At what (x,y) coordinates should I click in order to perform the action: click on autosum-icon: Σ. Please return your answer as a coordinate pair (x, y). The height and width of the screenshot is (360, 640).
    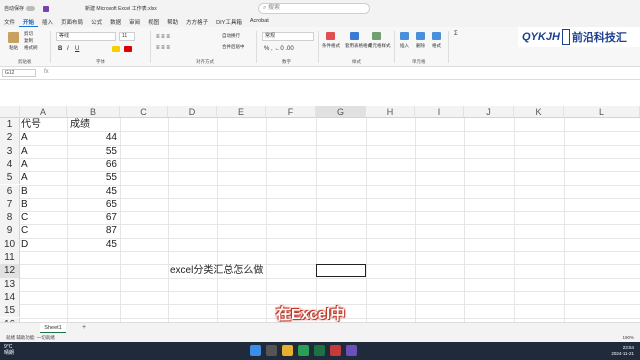
    Looking at the image, I should click on (456, 34).